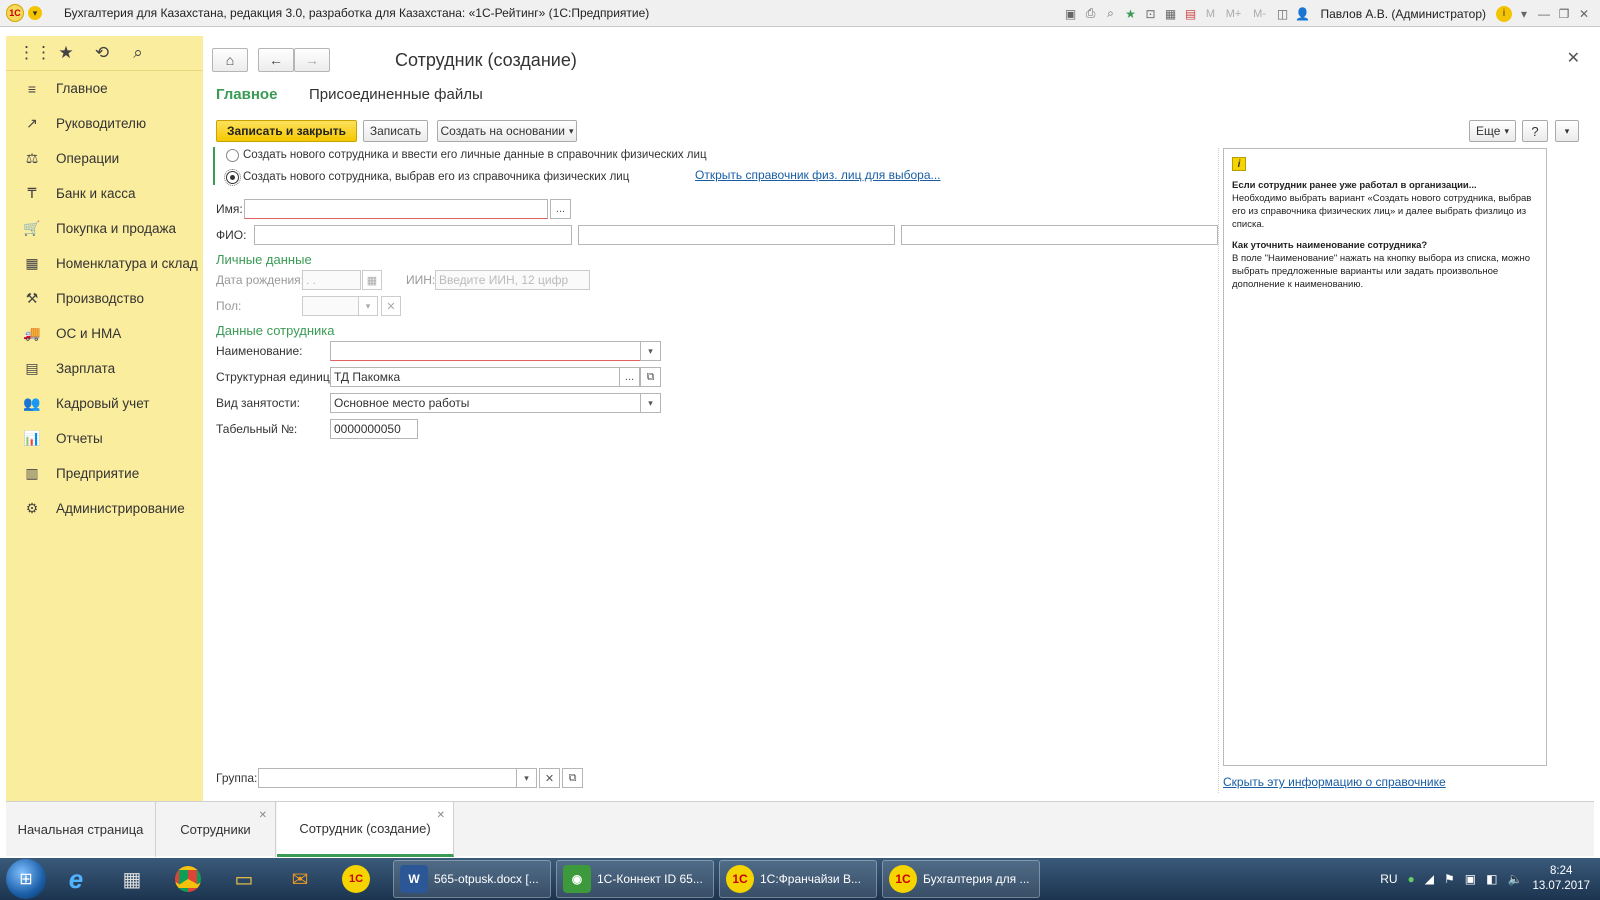 This screenshot has width=1600, height=900. What do you see at coordinates (1234, 14) in the screenshot?
I see `memory-mplus-icon: M+` at bounding box center [1234, 14].